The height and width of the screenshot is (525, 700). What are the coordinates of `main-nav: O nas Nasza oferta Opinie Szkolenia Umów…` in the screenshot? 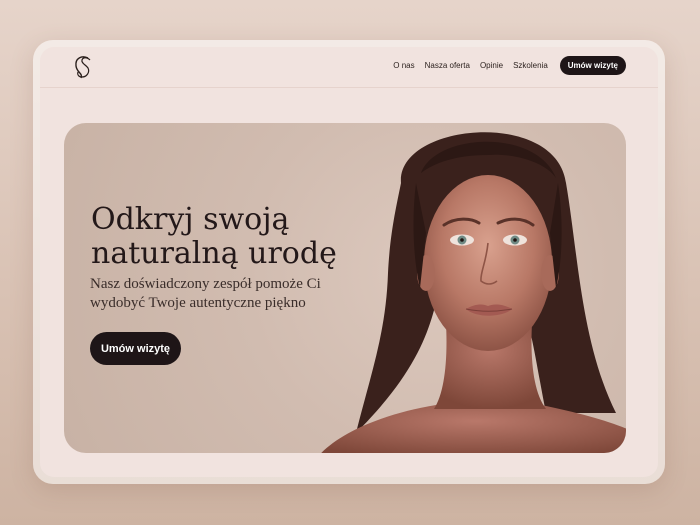 It's located at (509, 65).